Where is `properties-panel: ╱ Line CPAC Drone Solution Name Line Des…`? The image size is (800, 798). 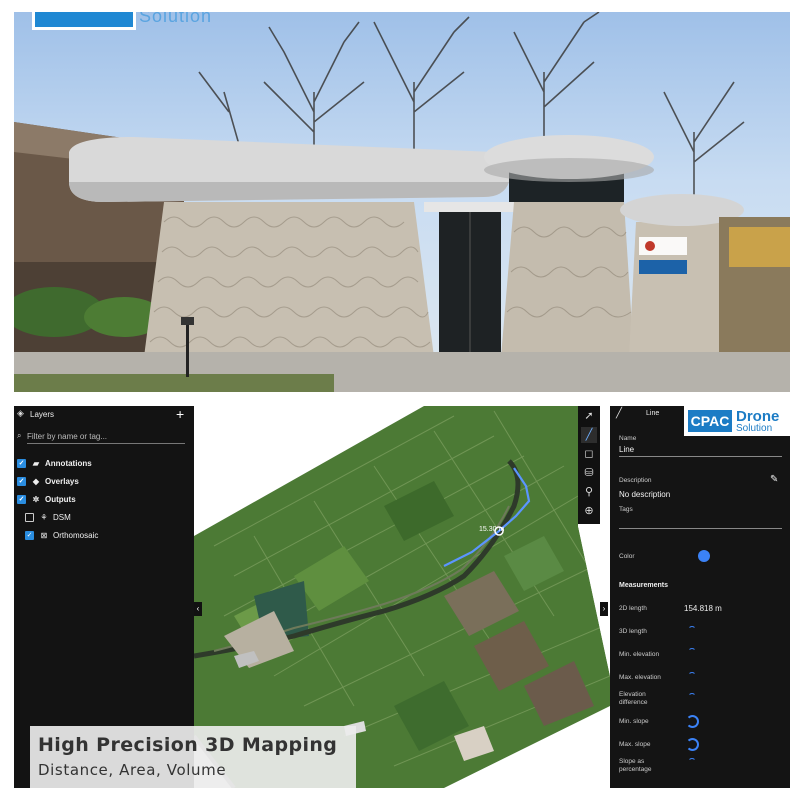 properties-panel: ╱ Line CPAC Drone Solution Name Line Des… is located at coordinates (700, 597).